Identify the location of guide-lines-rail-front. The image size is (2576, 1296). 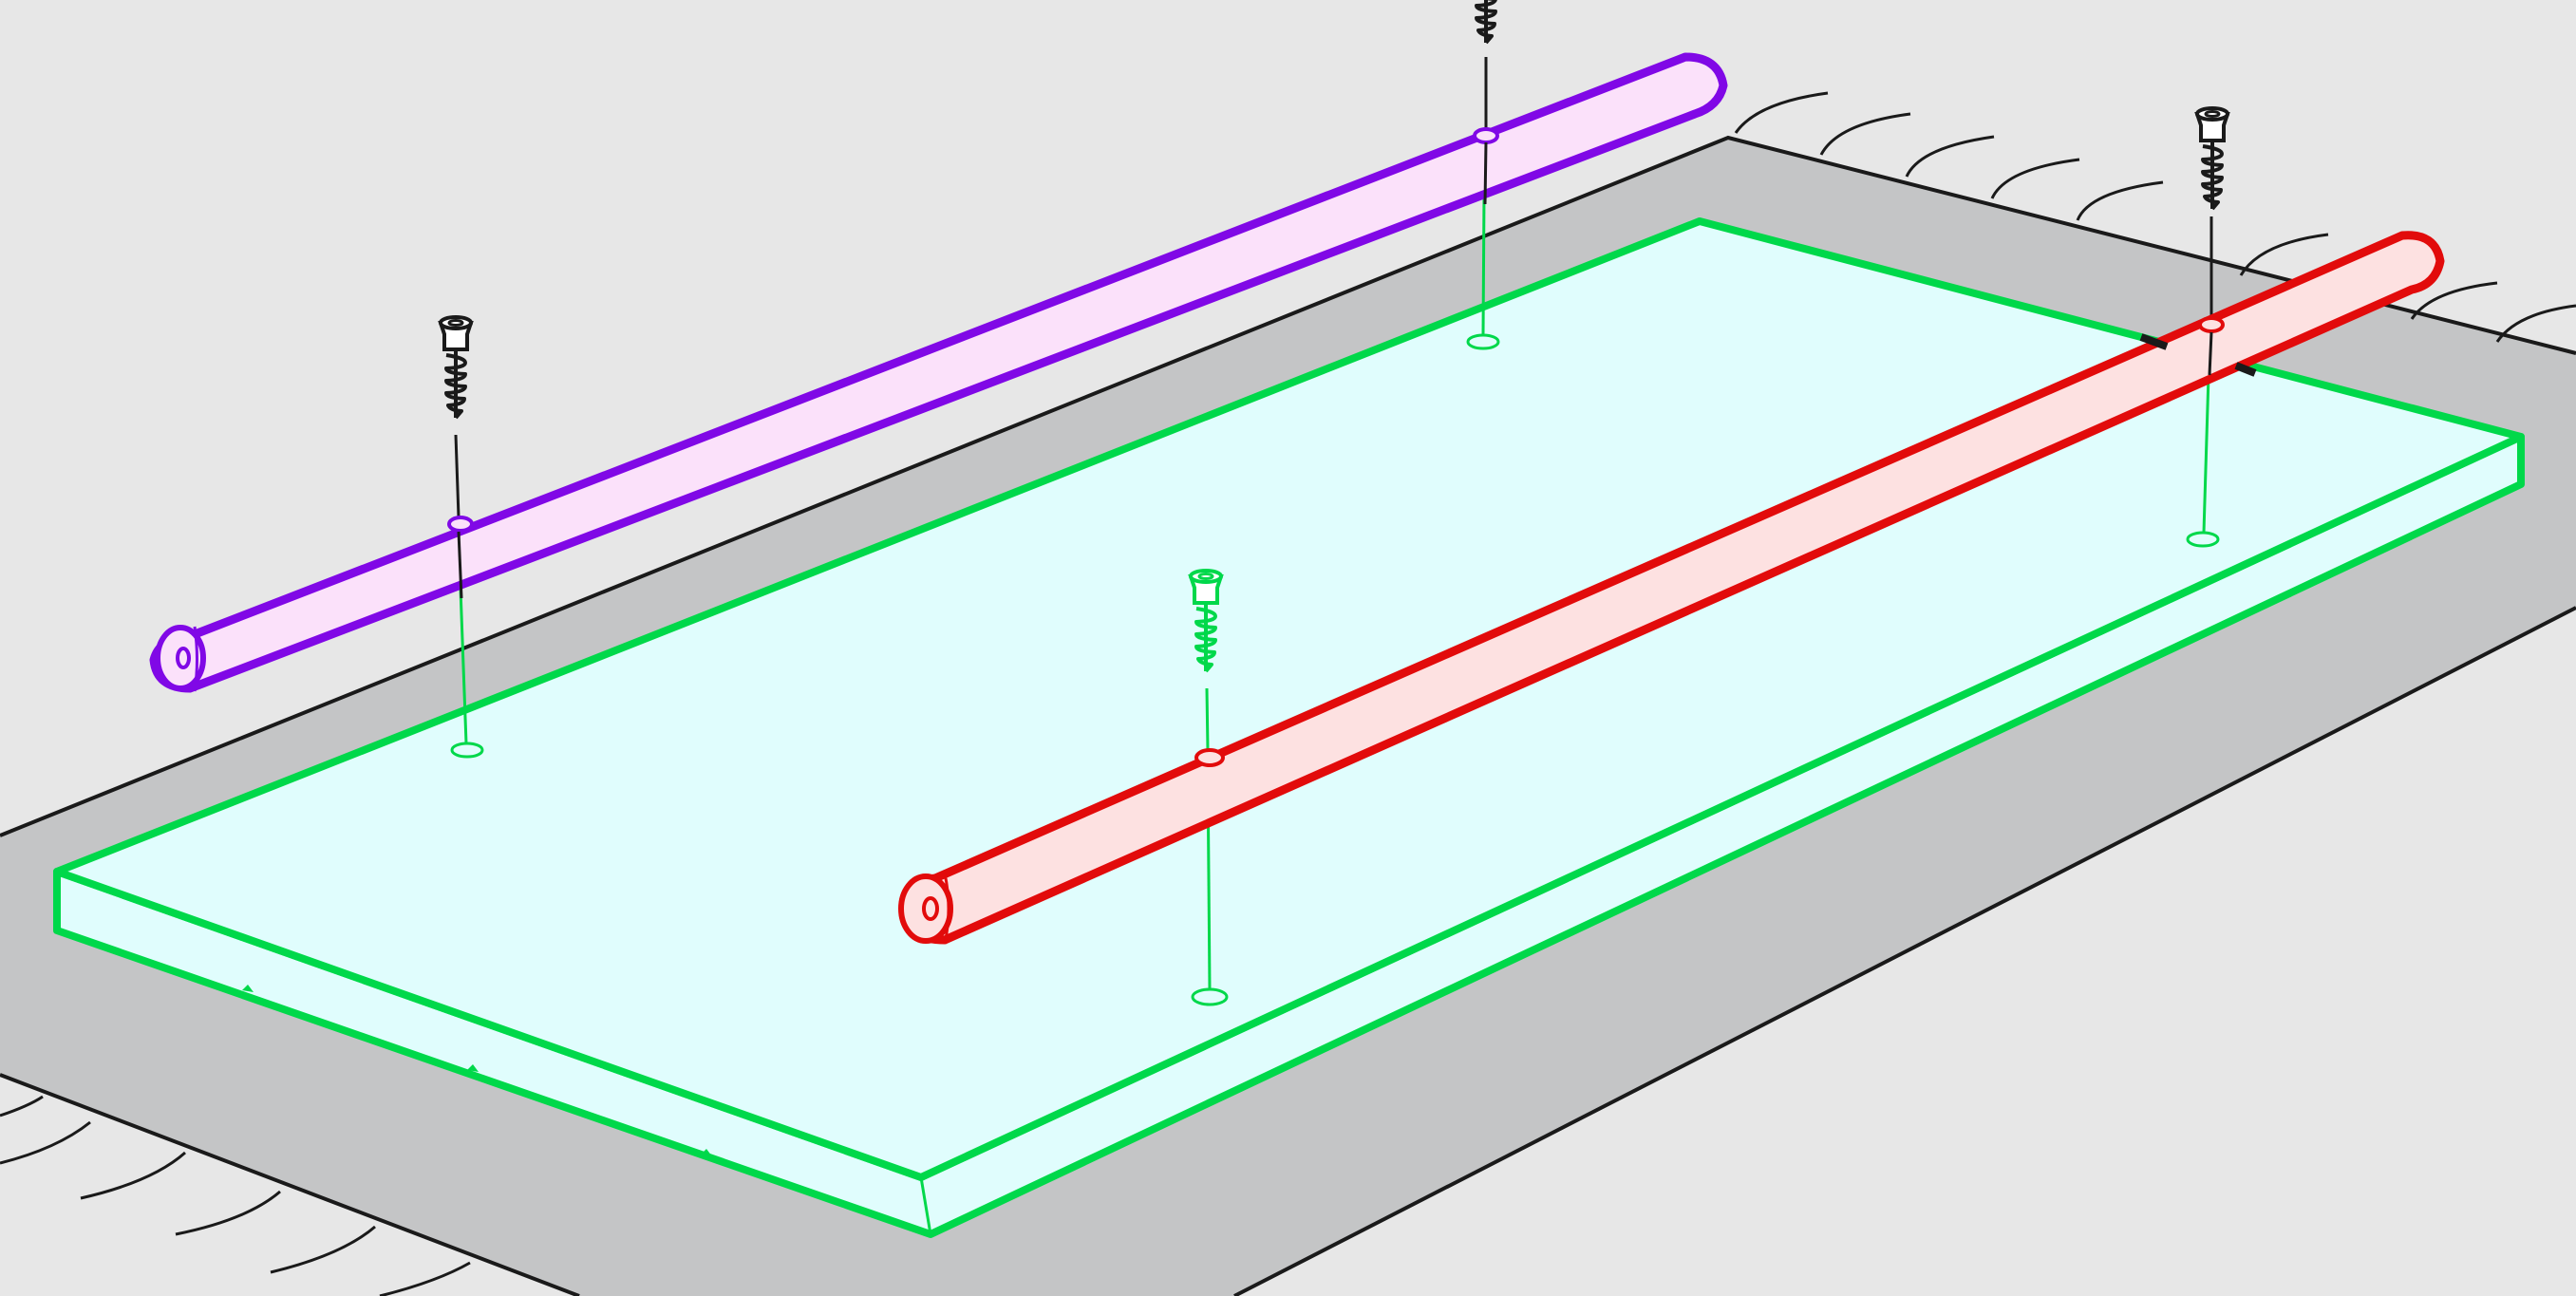
(2210, 353).